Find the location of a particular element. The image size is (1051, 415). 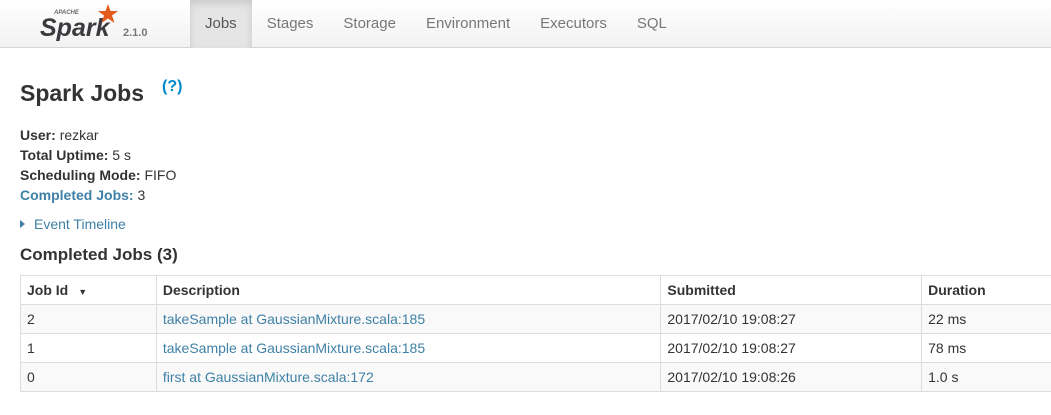

header-duration: Duration is located at coordinates (986, 290).